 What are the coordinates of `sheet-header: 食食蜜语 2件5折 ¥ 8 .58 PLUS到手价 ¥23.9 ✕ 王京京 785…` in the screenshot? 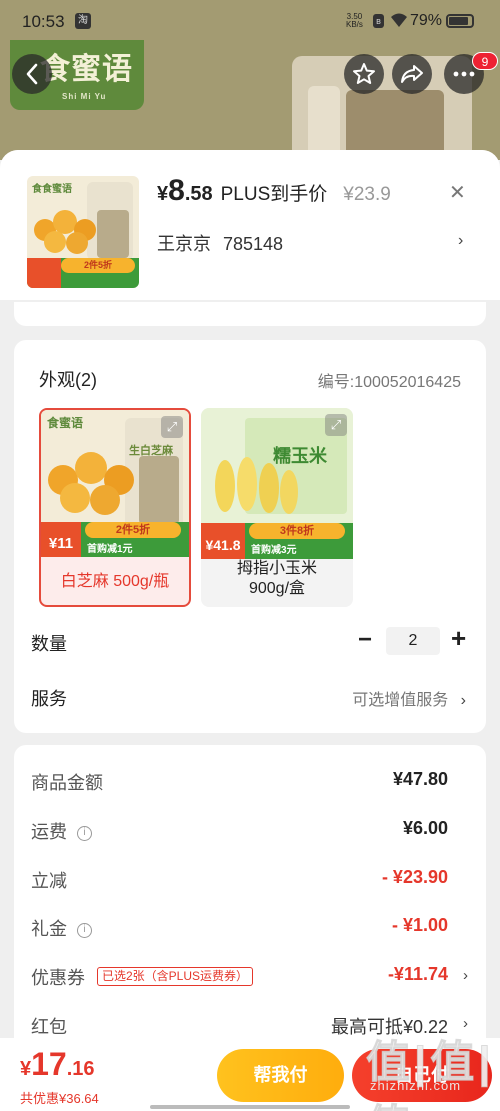 It's located at (250, 225).